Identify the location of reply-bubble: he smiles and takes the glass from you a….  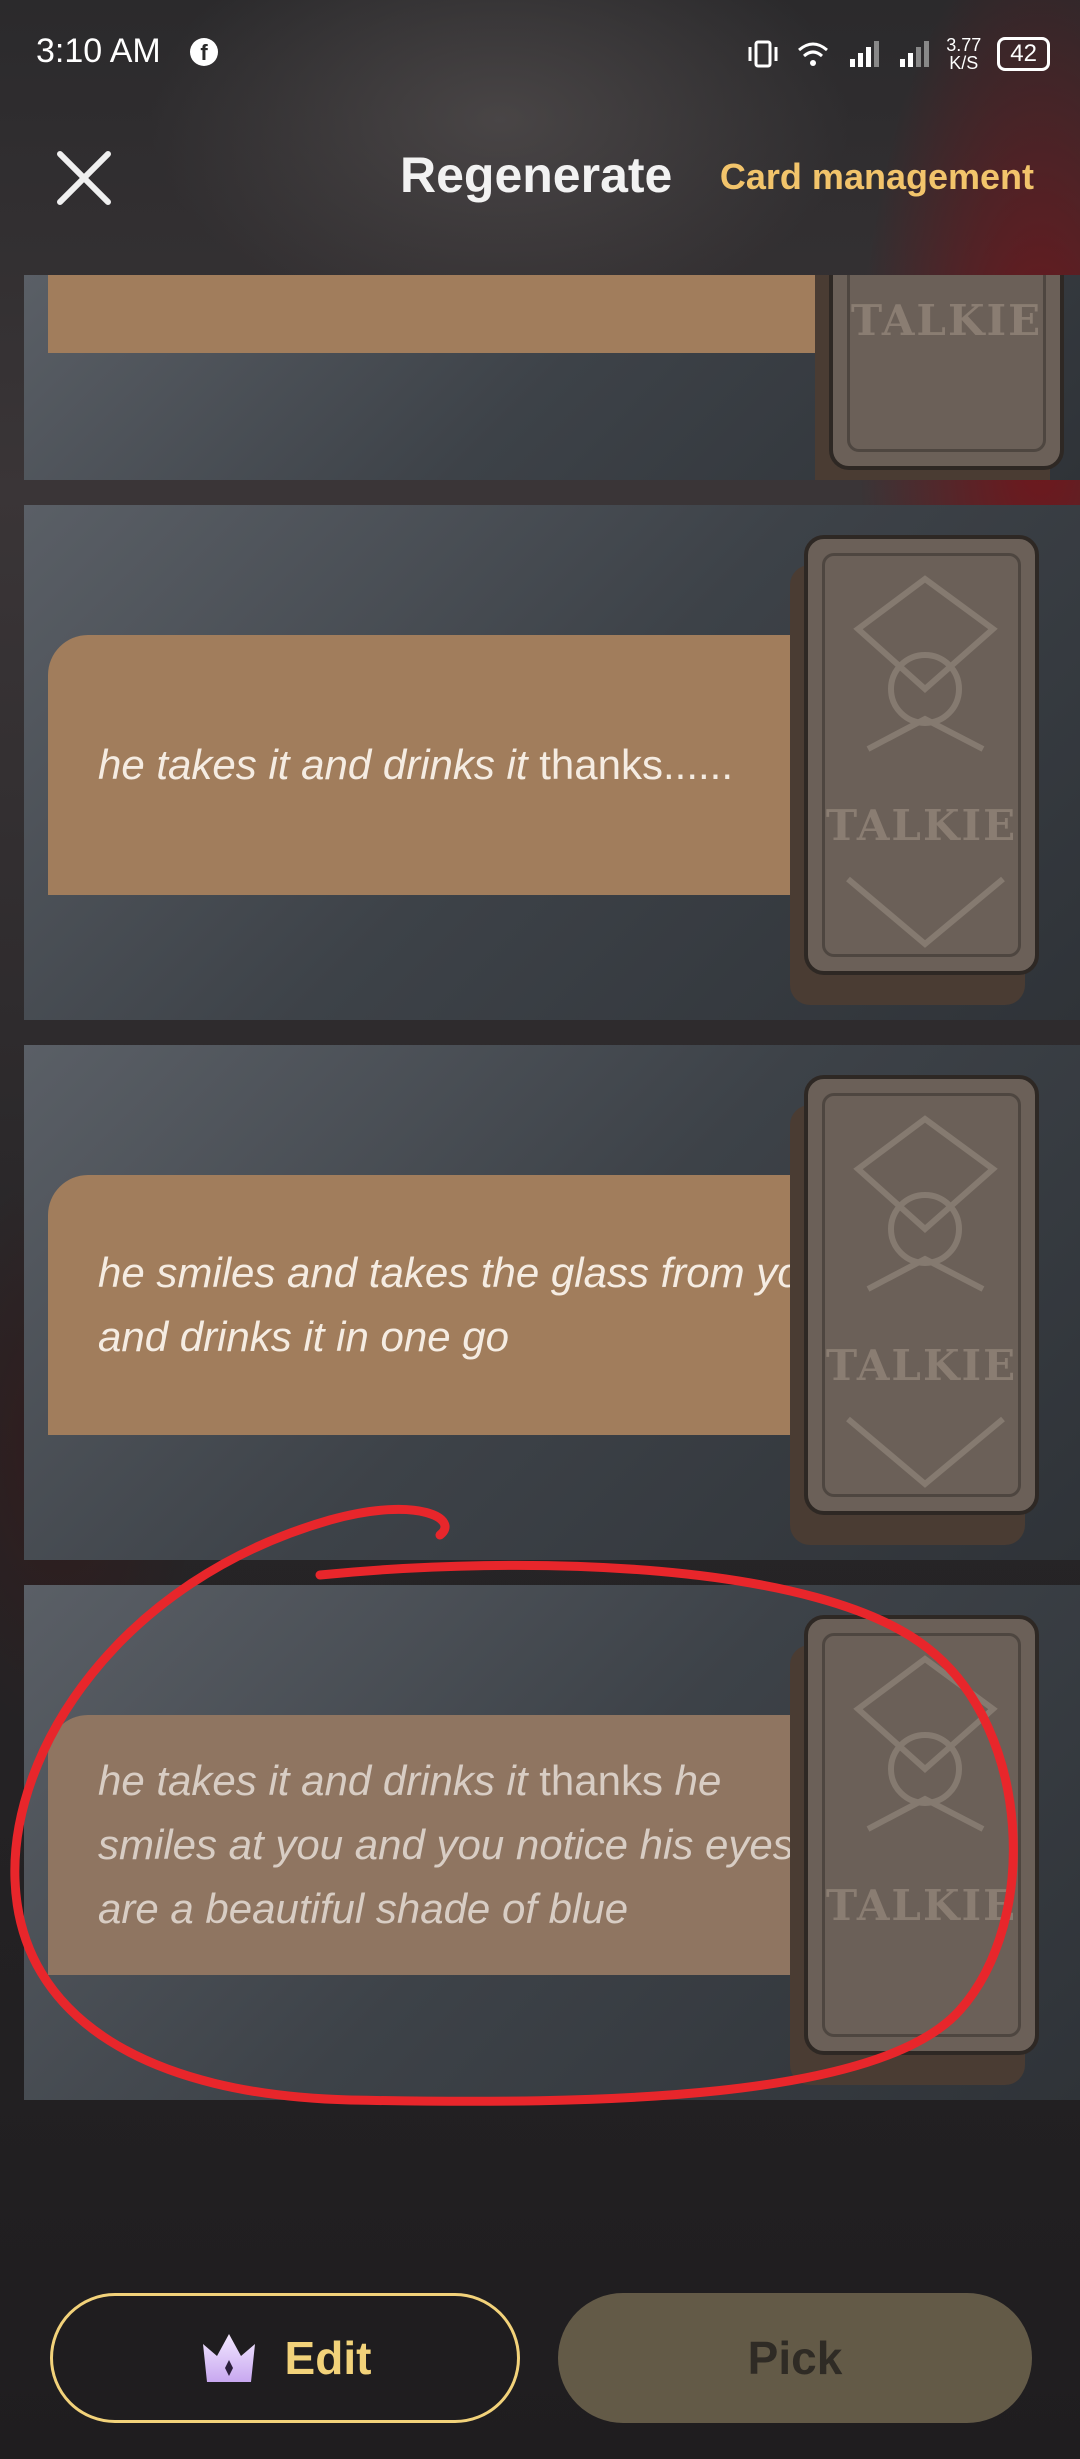
(458, 1305).